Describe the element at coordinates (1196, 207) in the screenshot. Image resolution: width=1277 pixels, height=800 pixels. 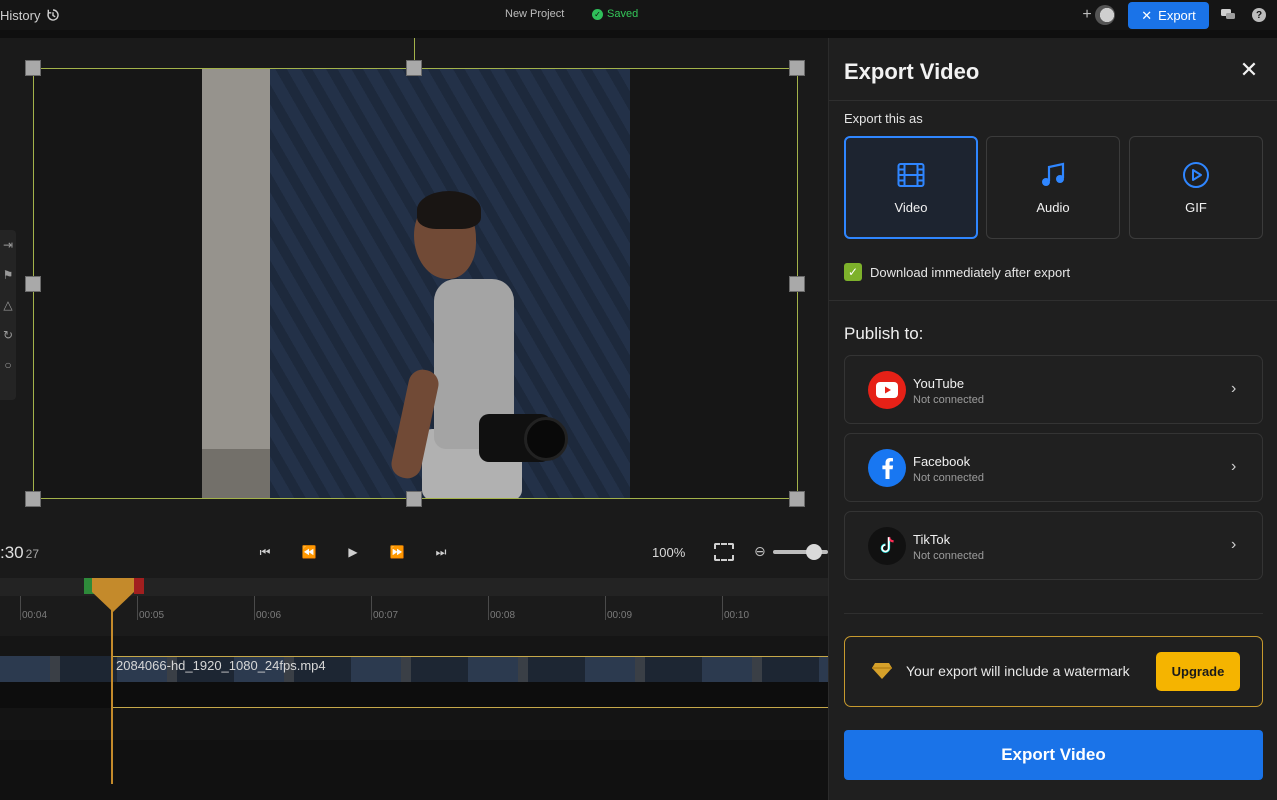
I see `export-type-gif-label: GIF` at that location.